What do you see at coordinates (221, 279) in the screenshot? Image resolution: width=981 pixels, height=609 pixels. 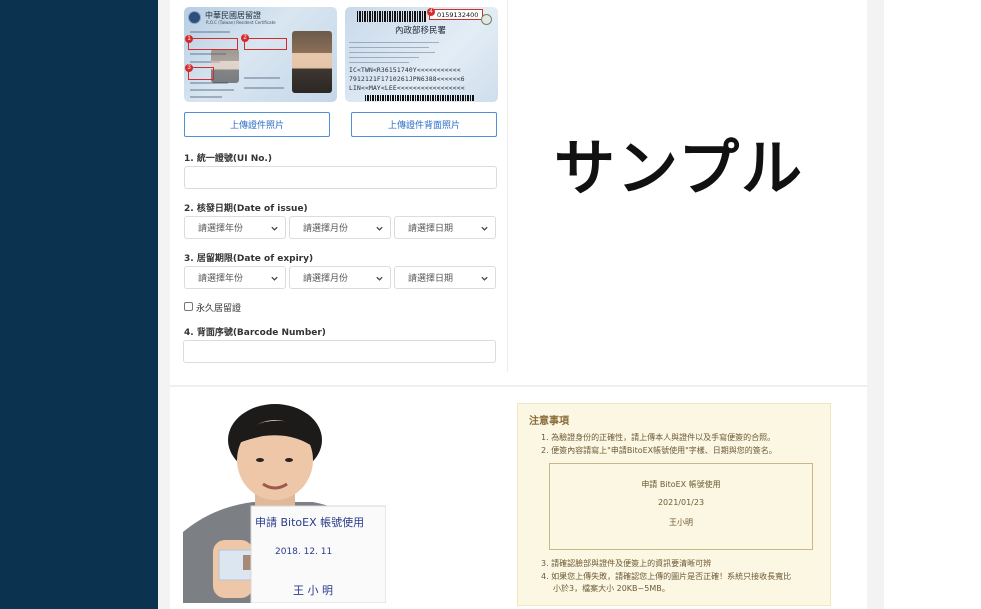 I see `expiry-year-value: 請選擇年份` at bounding box center [221, 279].